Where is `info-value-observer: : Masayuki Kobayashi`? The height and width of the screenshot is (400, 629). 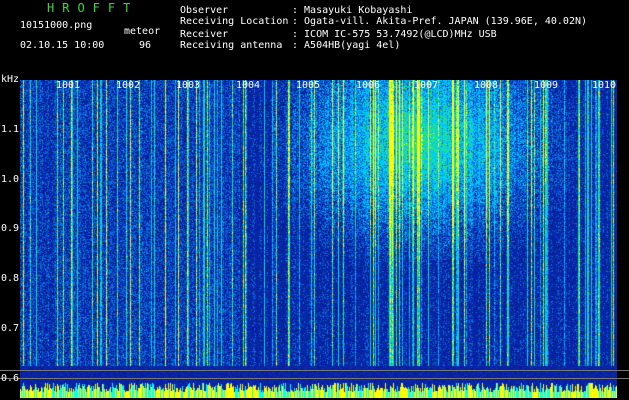
info-value-observer: : Masayuki Kobayashi is located at coordinates (352, 10).